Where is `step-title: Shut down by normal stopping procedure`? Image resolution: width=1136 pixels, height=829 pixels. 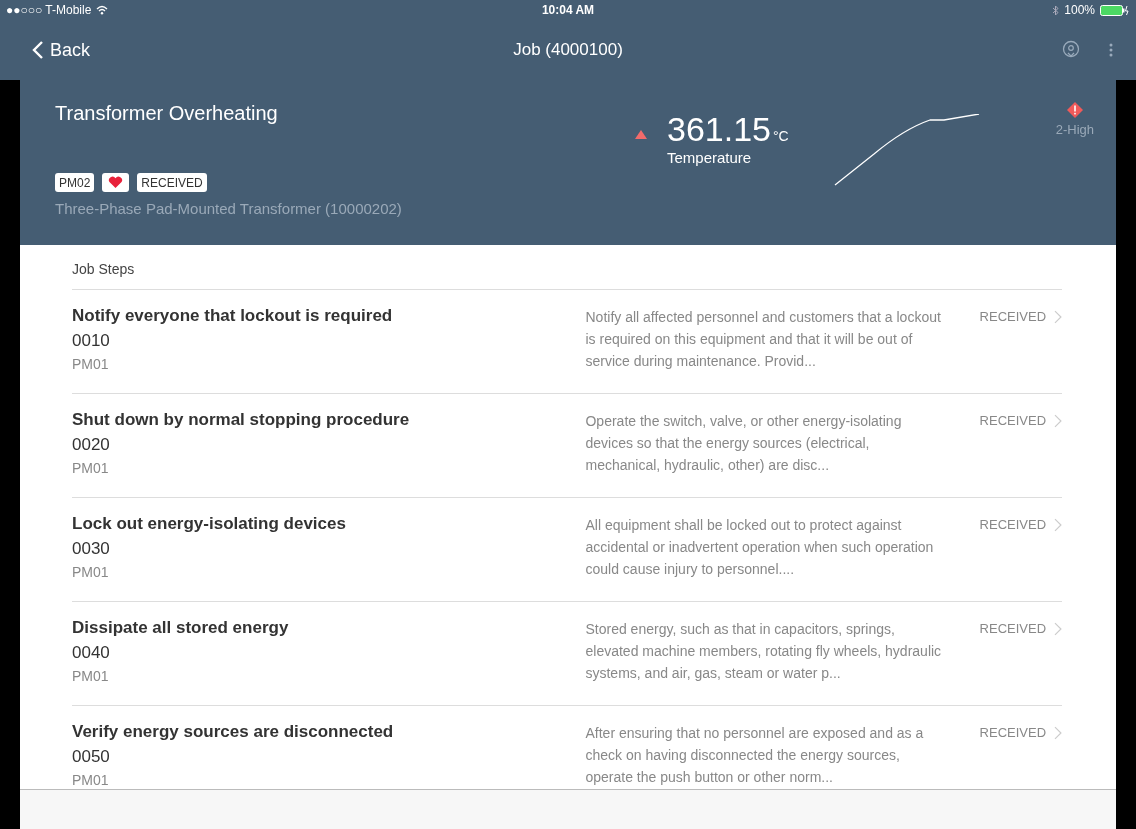
step-title: Shut down by normal stopping procedure is located at coordinates (241, 420).